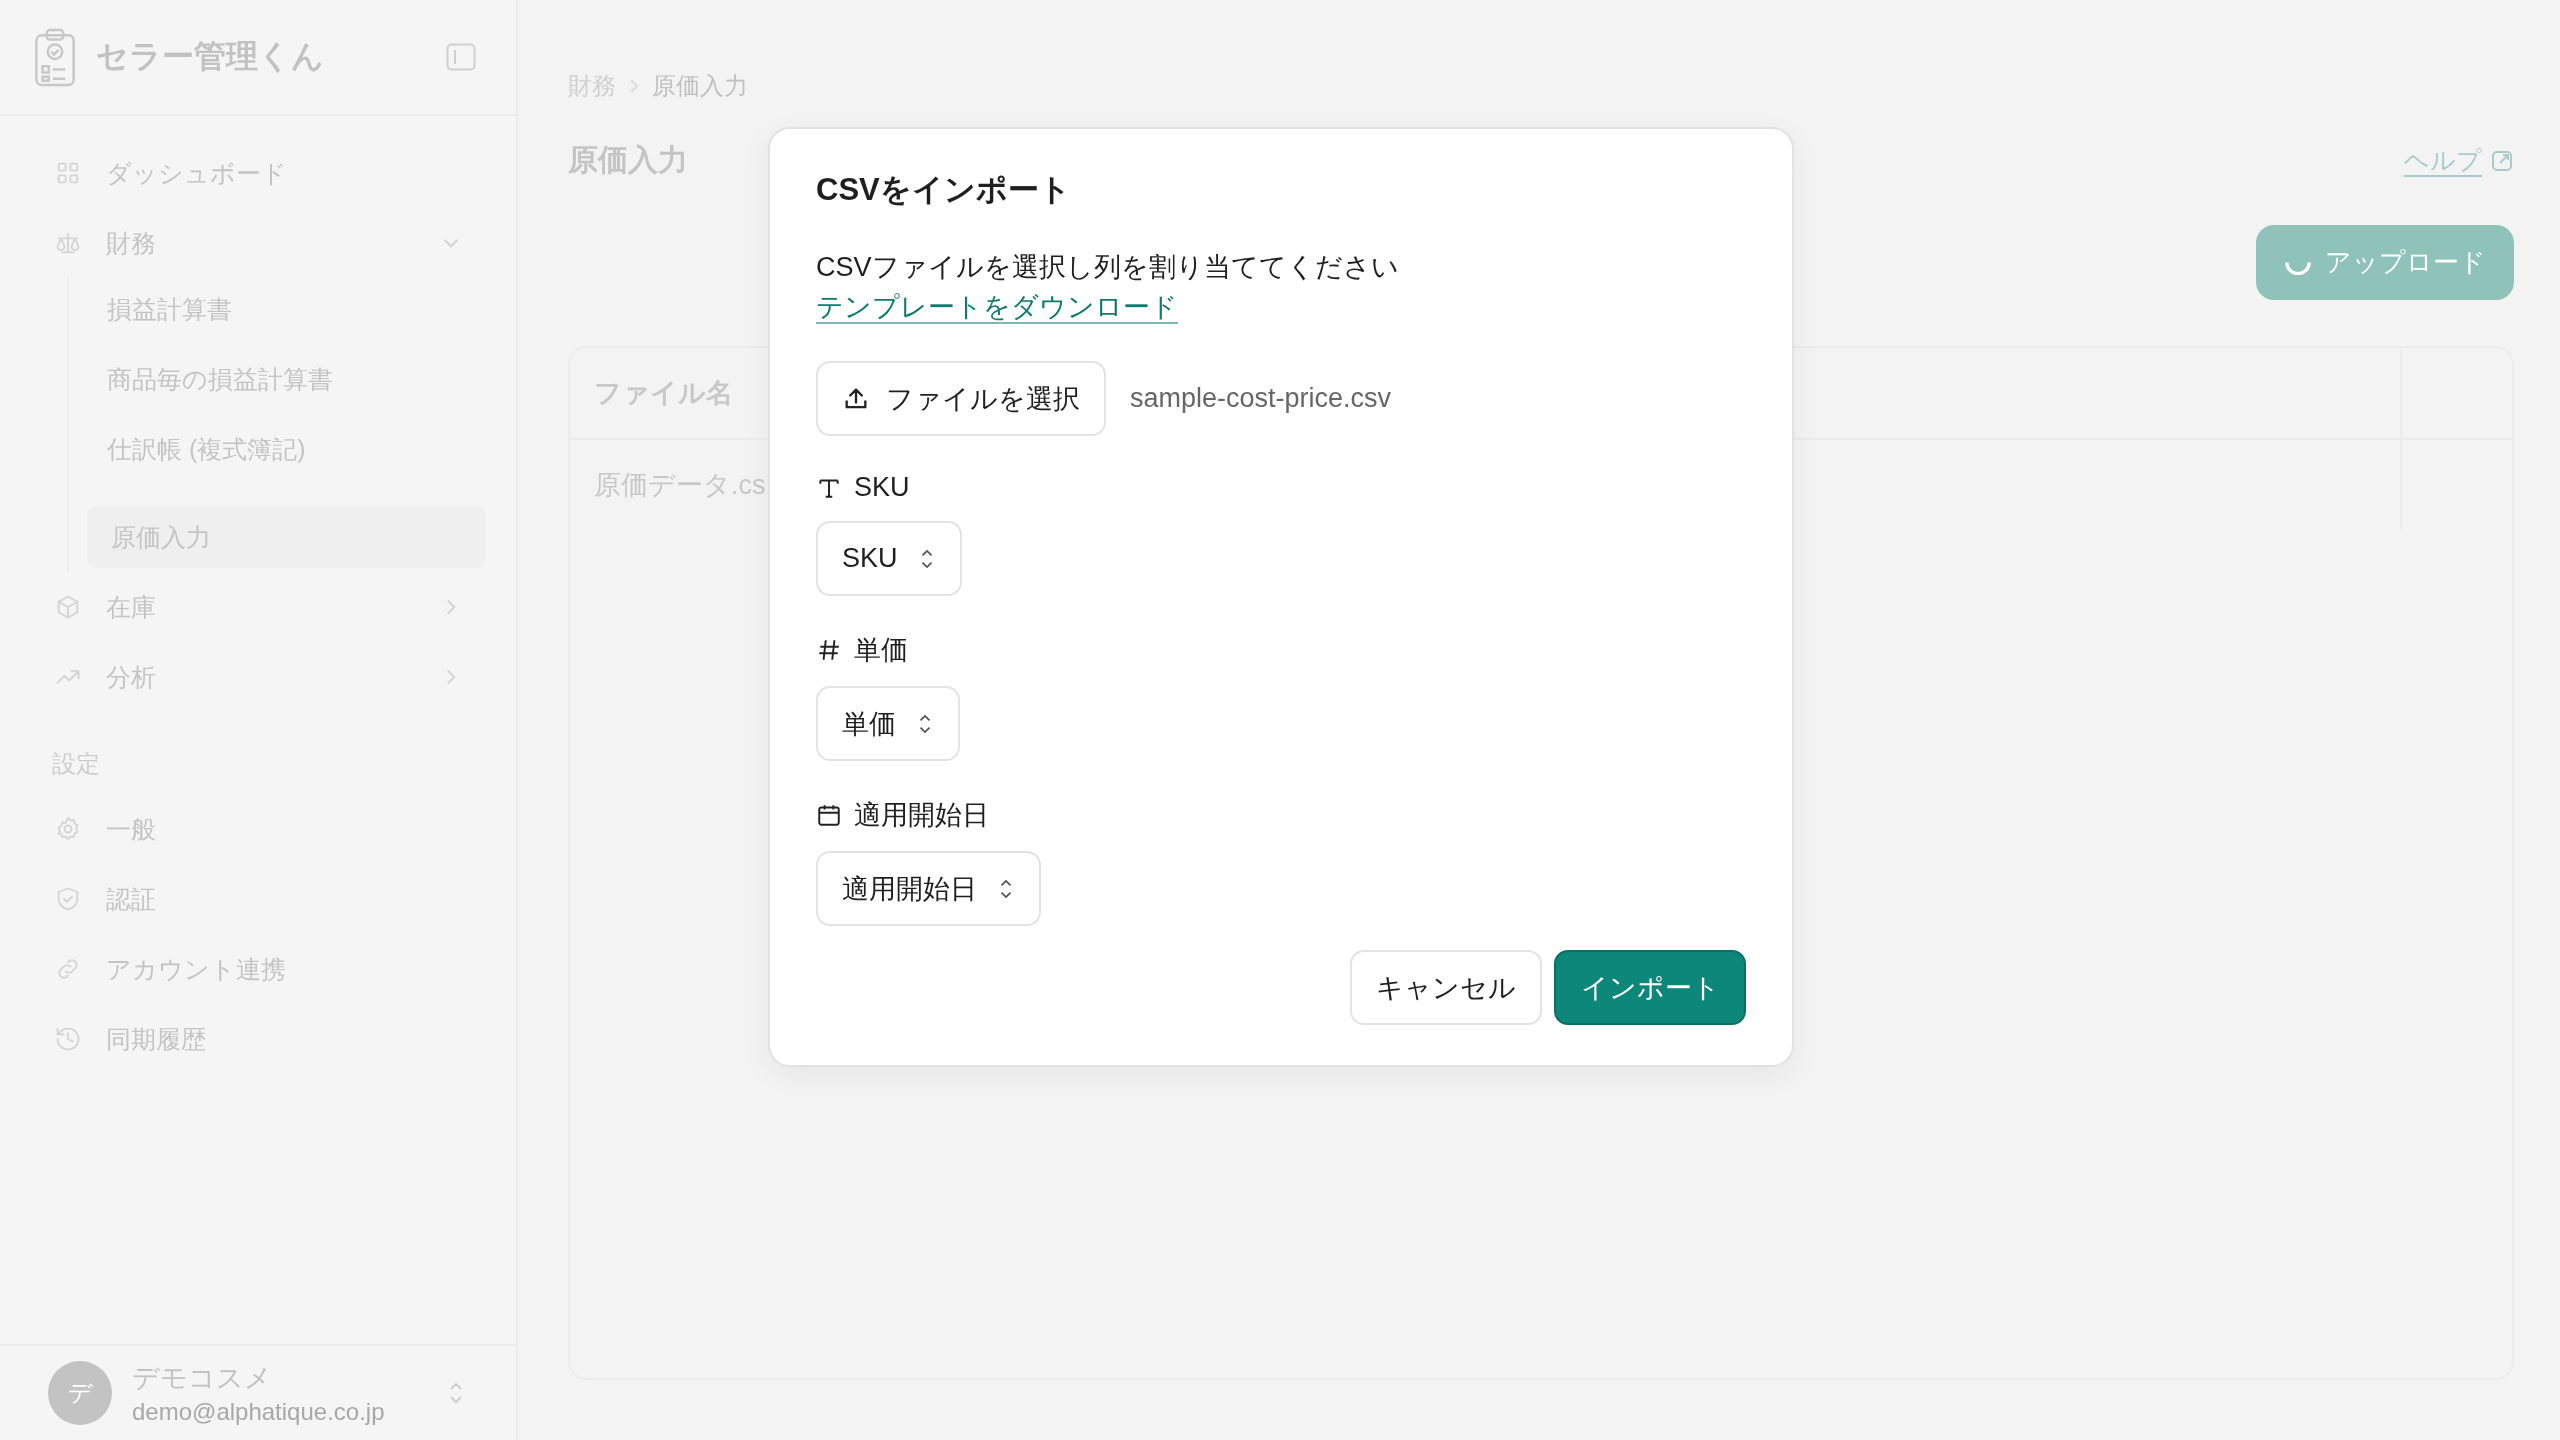 The height and width of the screenshot is (1440, 2560). I want to click on choose-file-button: ファイルを選択, so click(961, 398).